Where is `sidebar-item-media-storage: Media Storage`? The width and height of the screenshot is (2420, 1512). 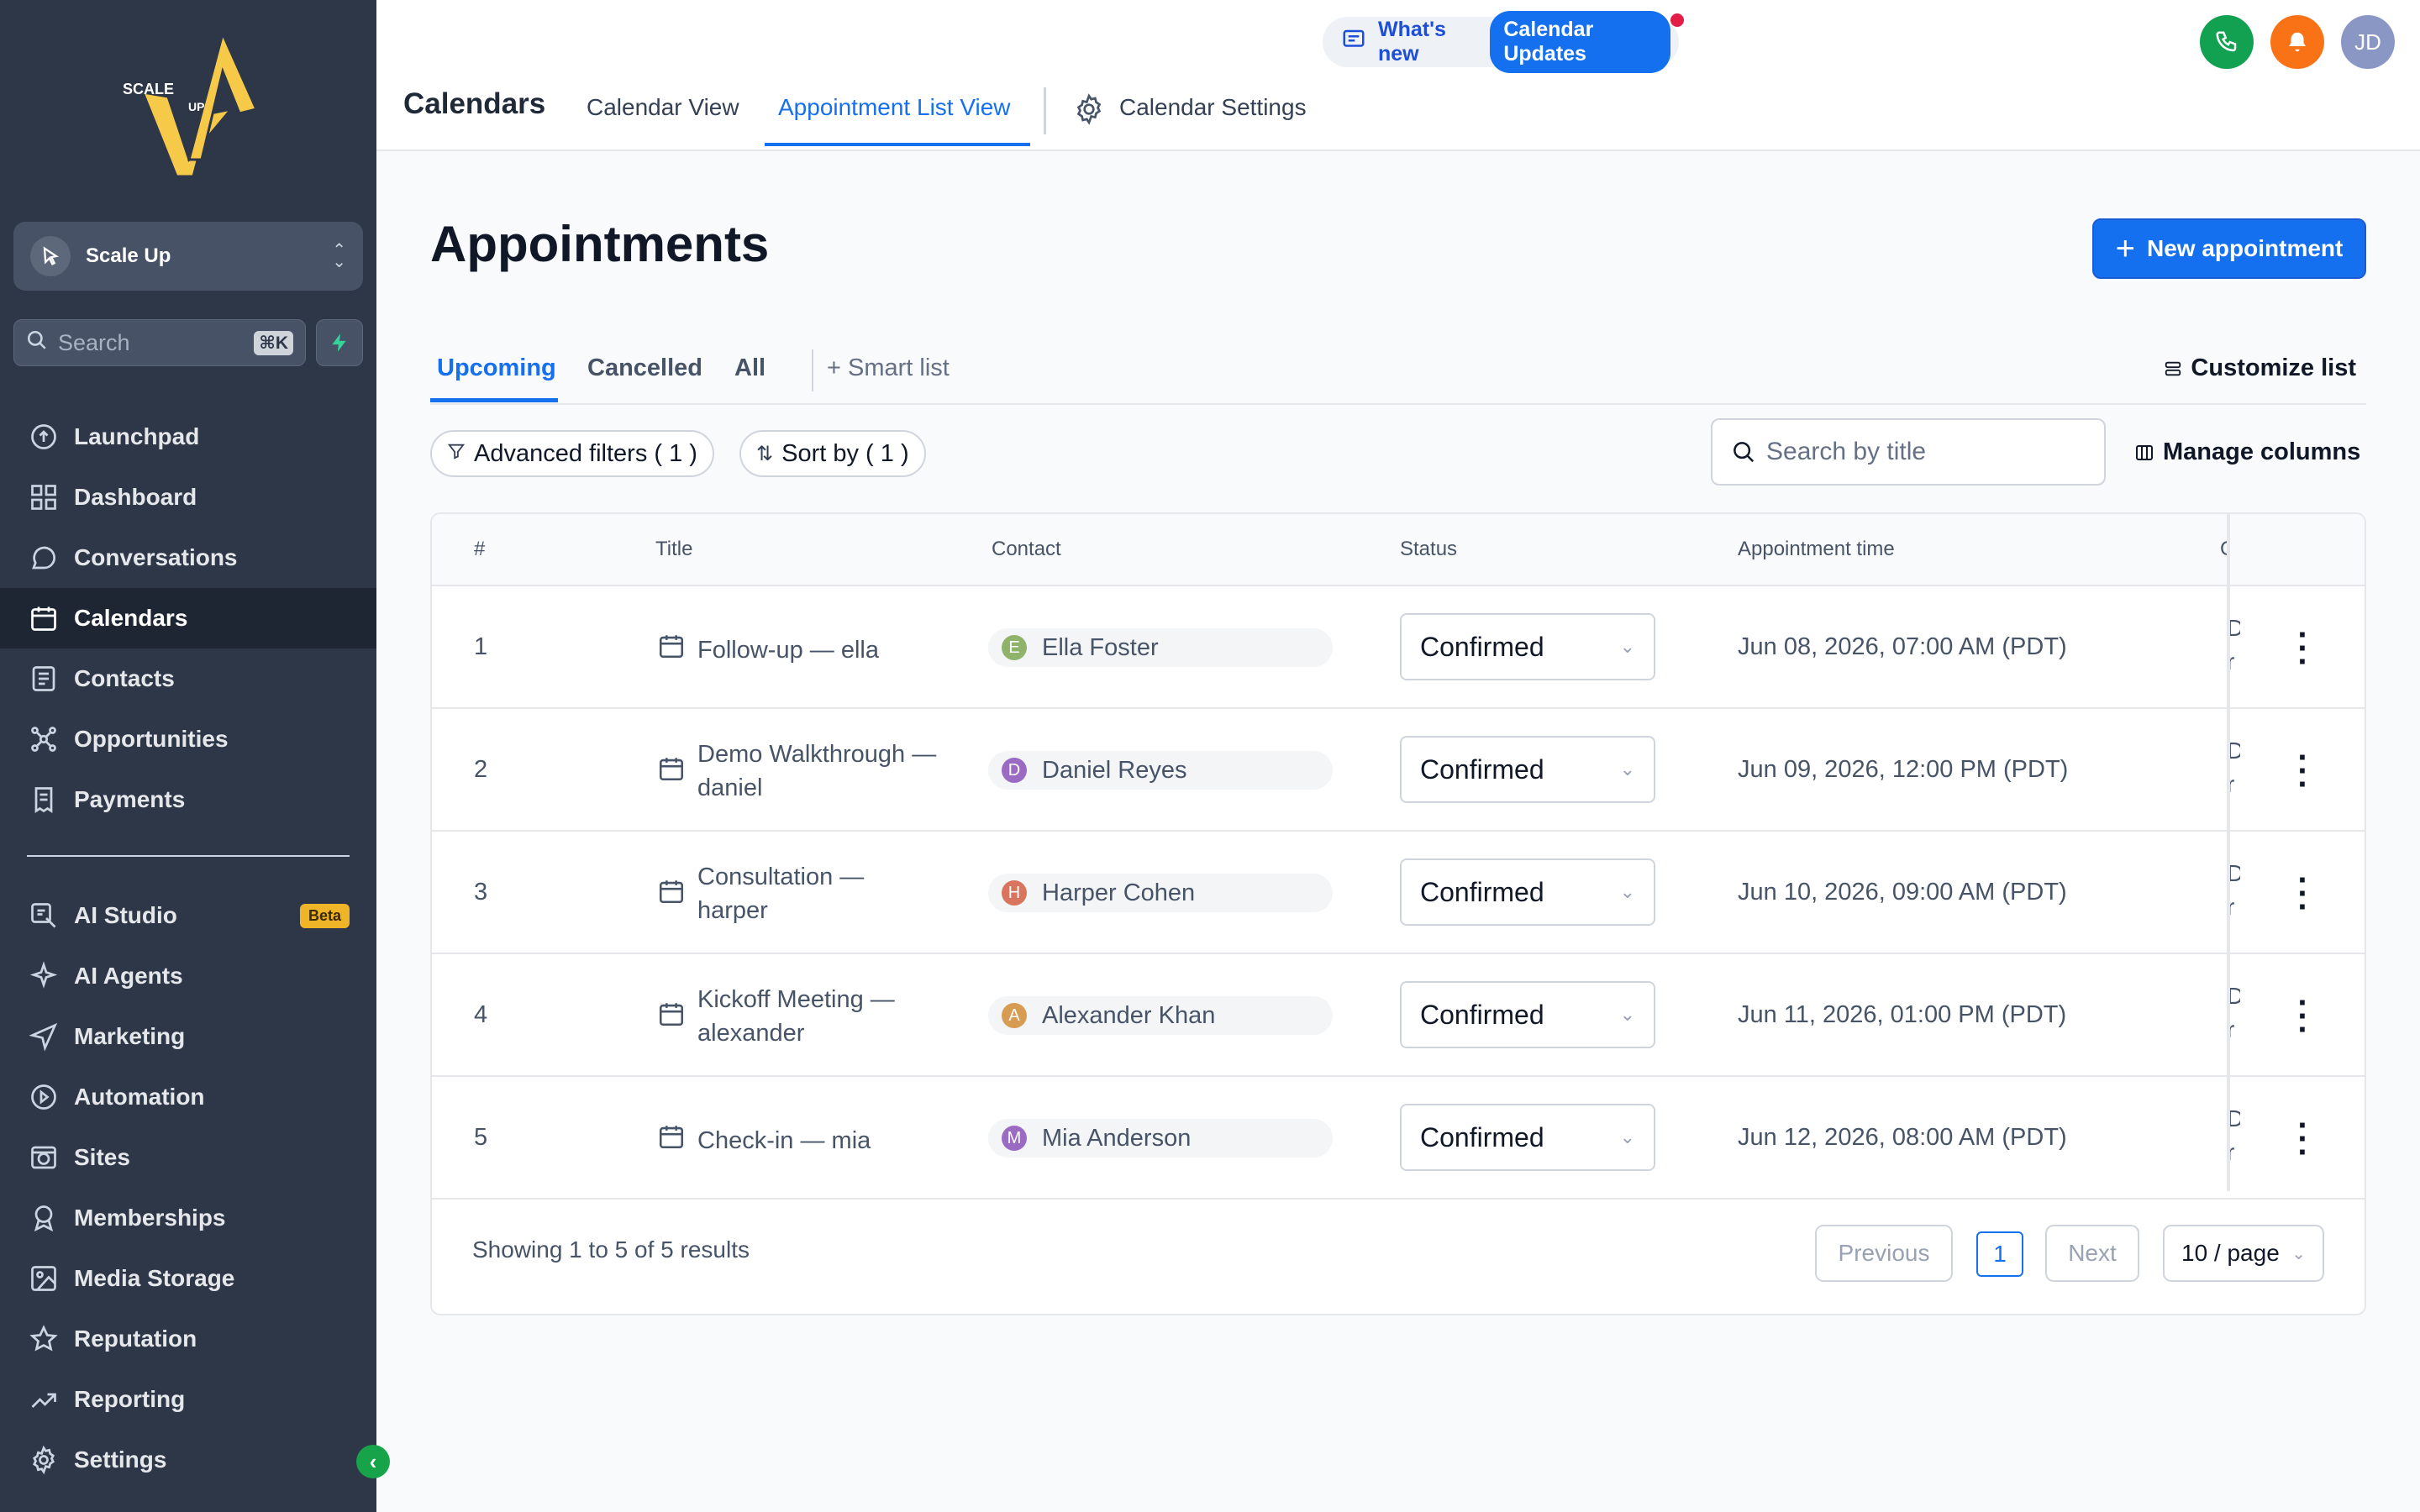 sidebar-item-media-storage: Media Storage is located at coordinates (188, 1278).